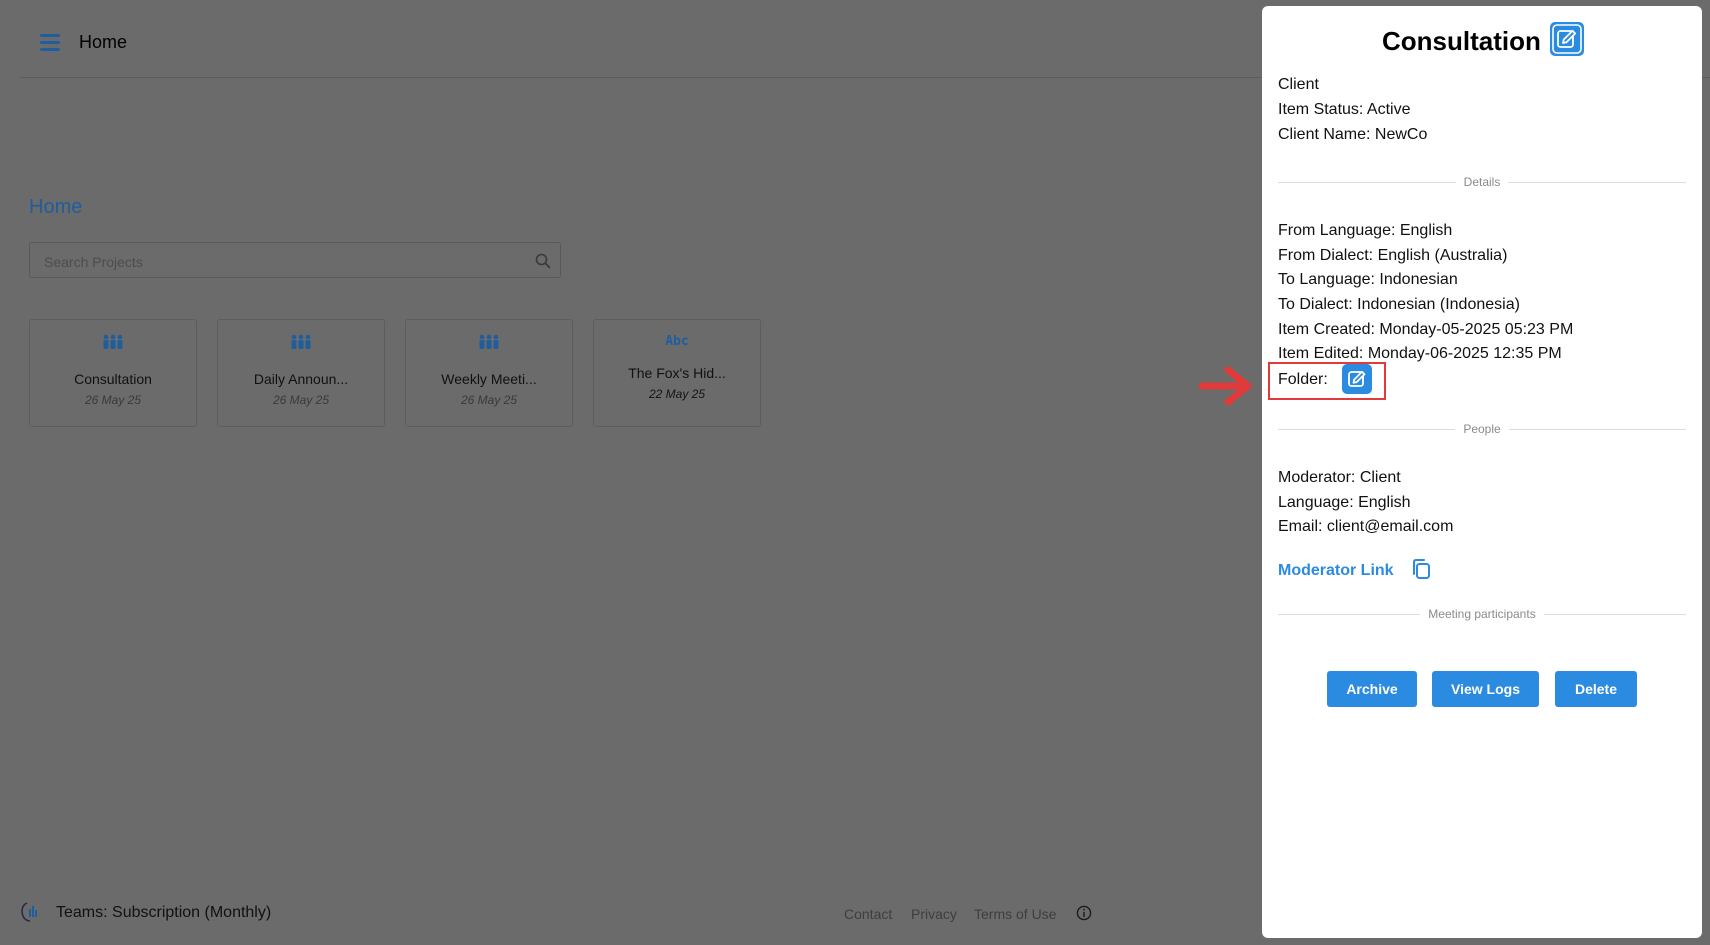 The width and height of the screenshot is (1710, 945). What do you see at coordinates (934, 914) in the screenshot?
I see `footer-link-privacy: Privacy` at bounding box center [934, 914].